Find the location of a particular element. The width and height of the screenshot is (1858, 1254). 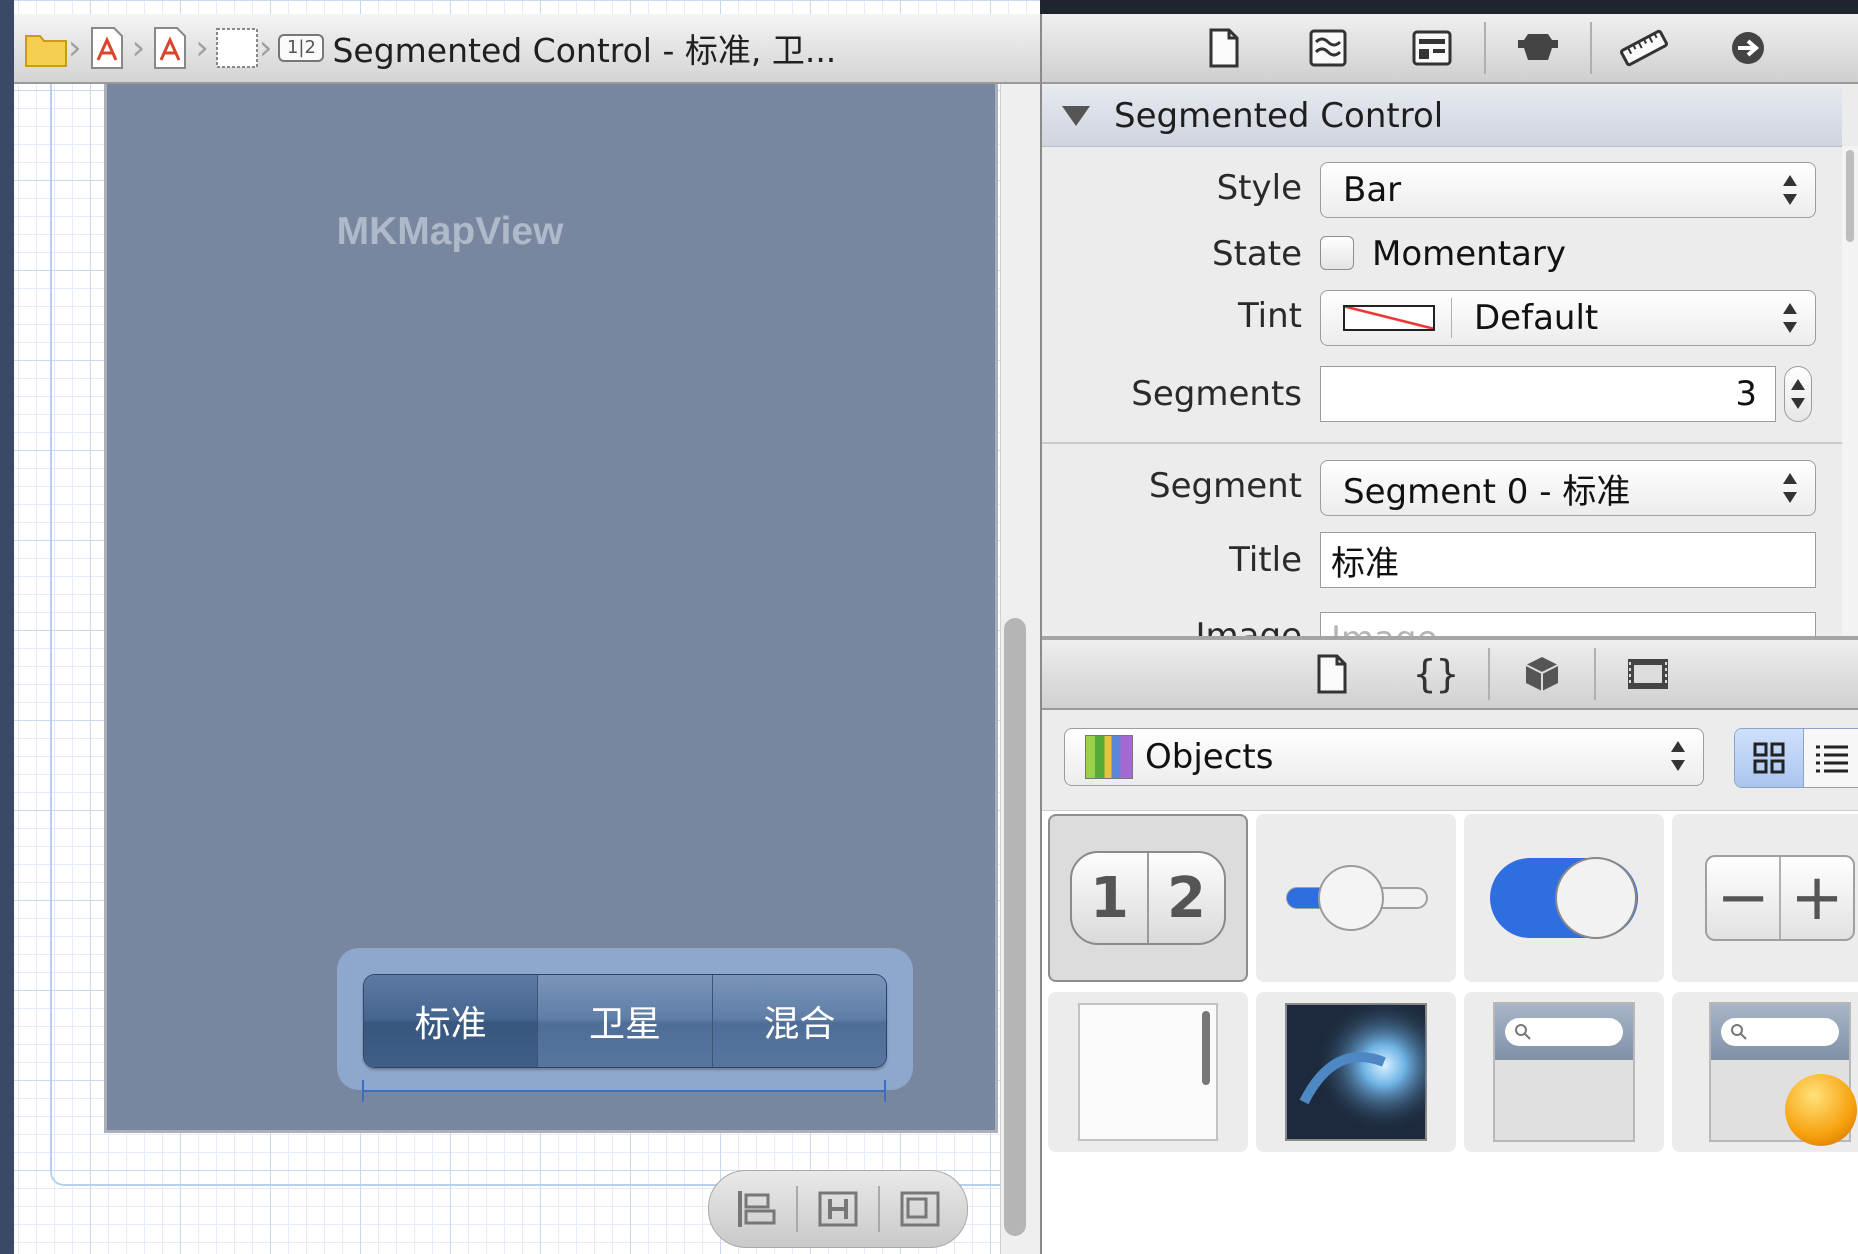

momentary-checkbox-label: Momentary is located at coordinates (1469, 254).